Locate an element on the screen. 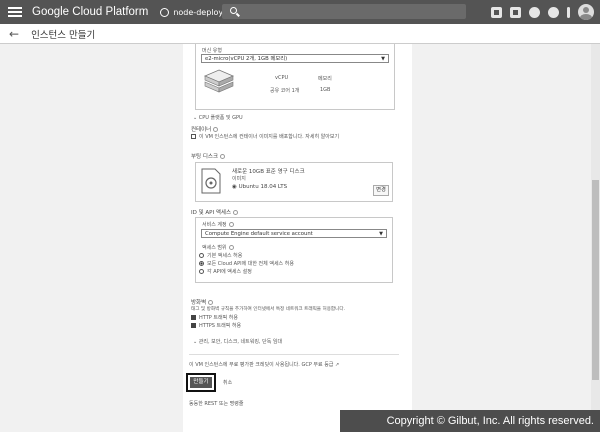 This screenshot has width=600, height=432. option-text: HTTPS 트래픽 허용 is located at coordinates (220, 326).